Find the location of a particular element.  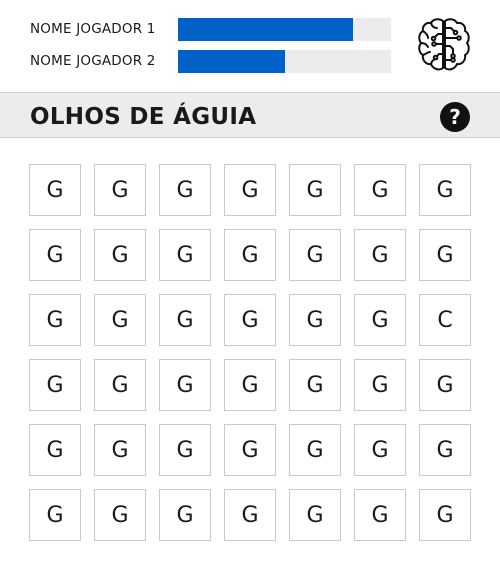

title-bar: OLHOS DE ÁGUIA ? is located at coordinates (250, 115).